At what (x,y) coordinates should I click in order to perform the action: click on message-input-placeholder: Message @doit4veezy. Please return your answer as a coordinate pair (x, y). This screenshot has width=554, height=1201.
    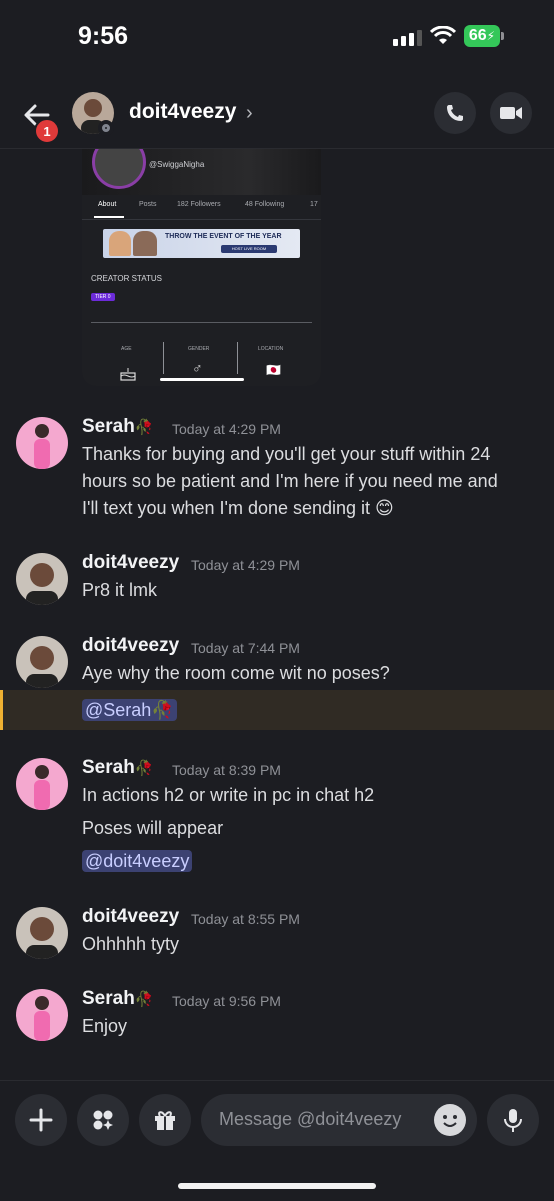
    Looking at the image, I should click on (310, 1119).